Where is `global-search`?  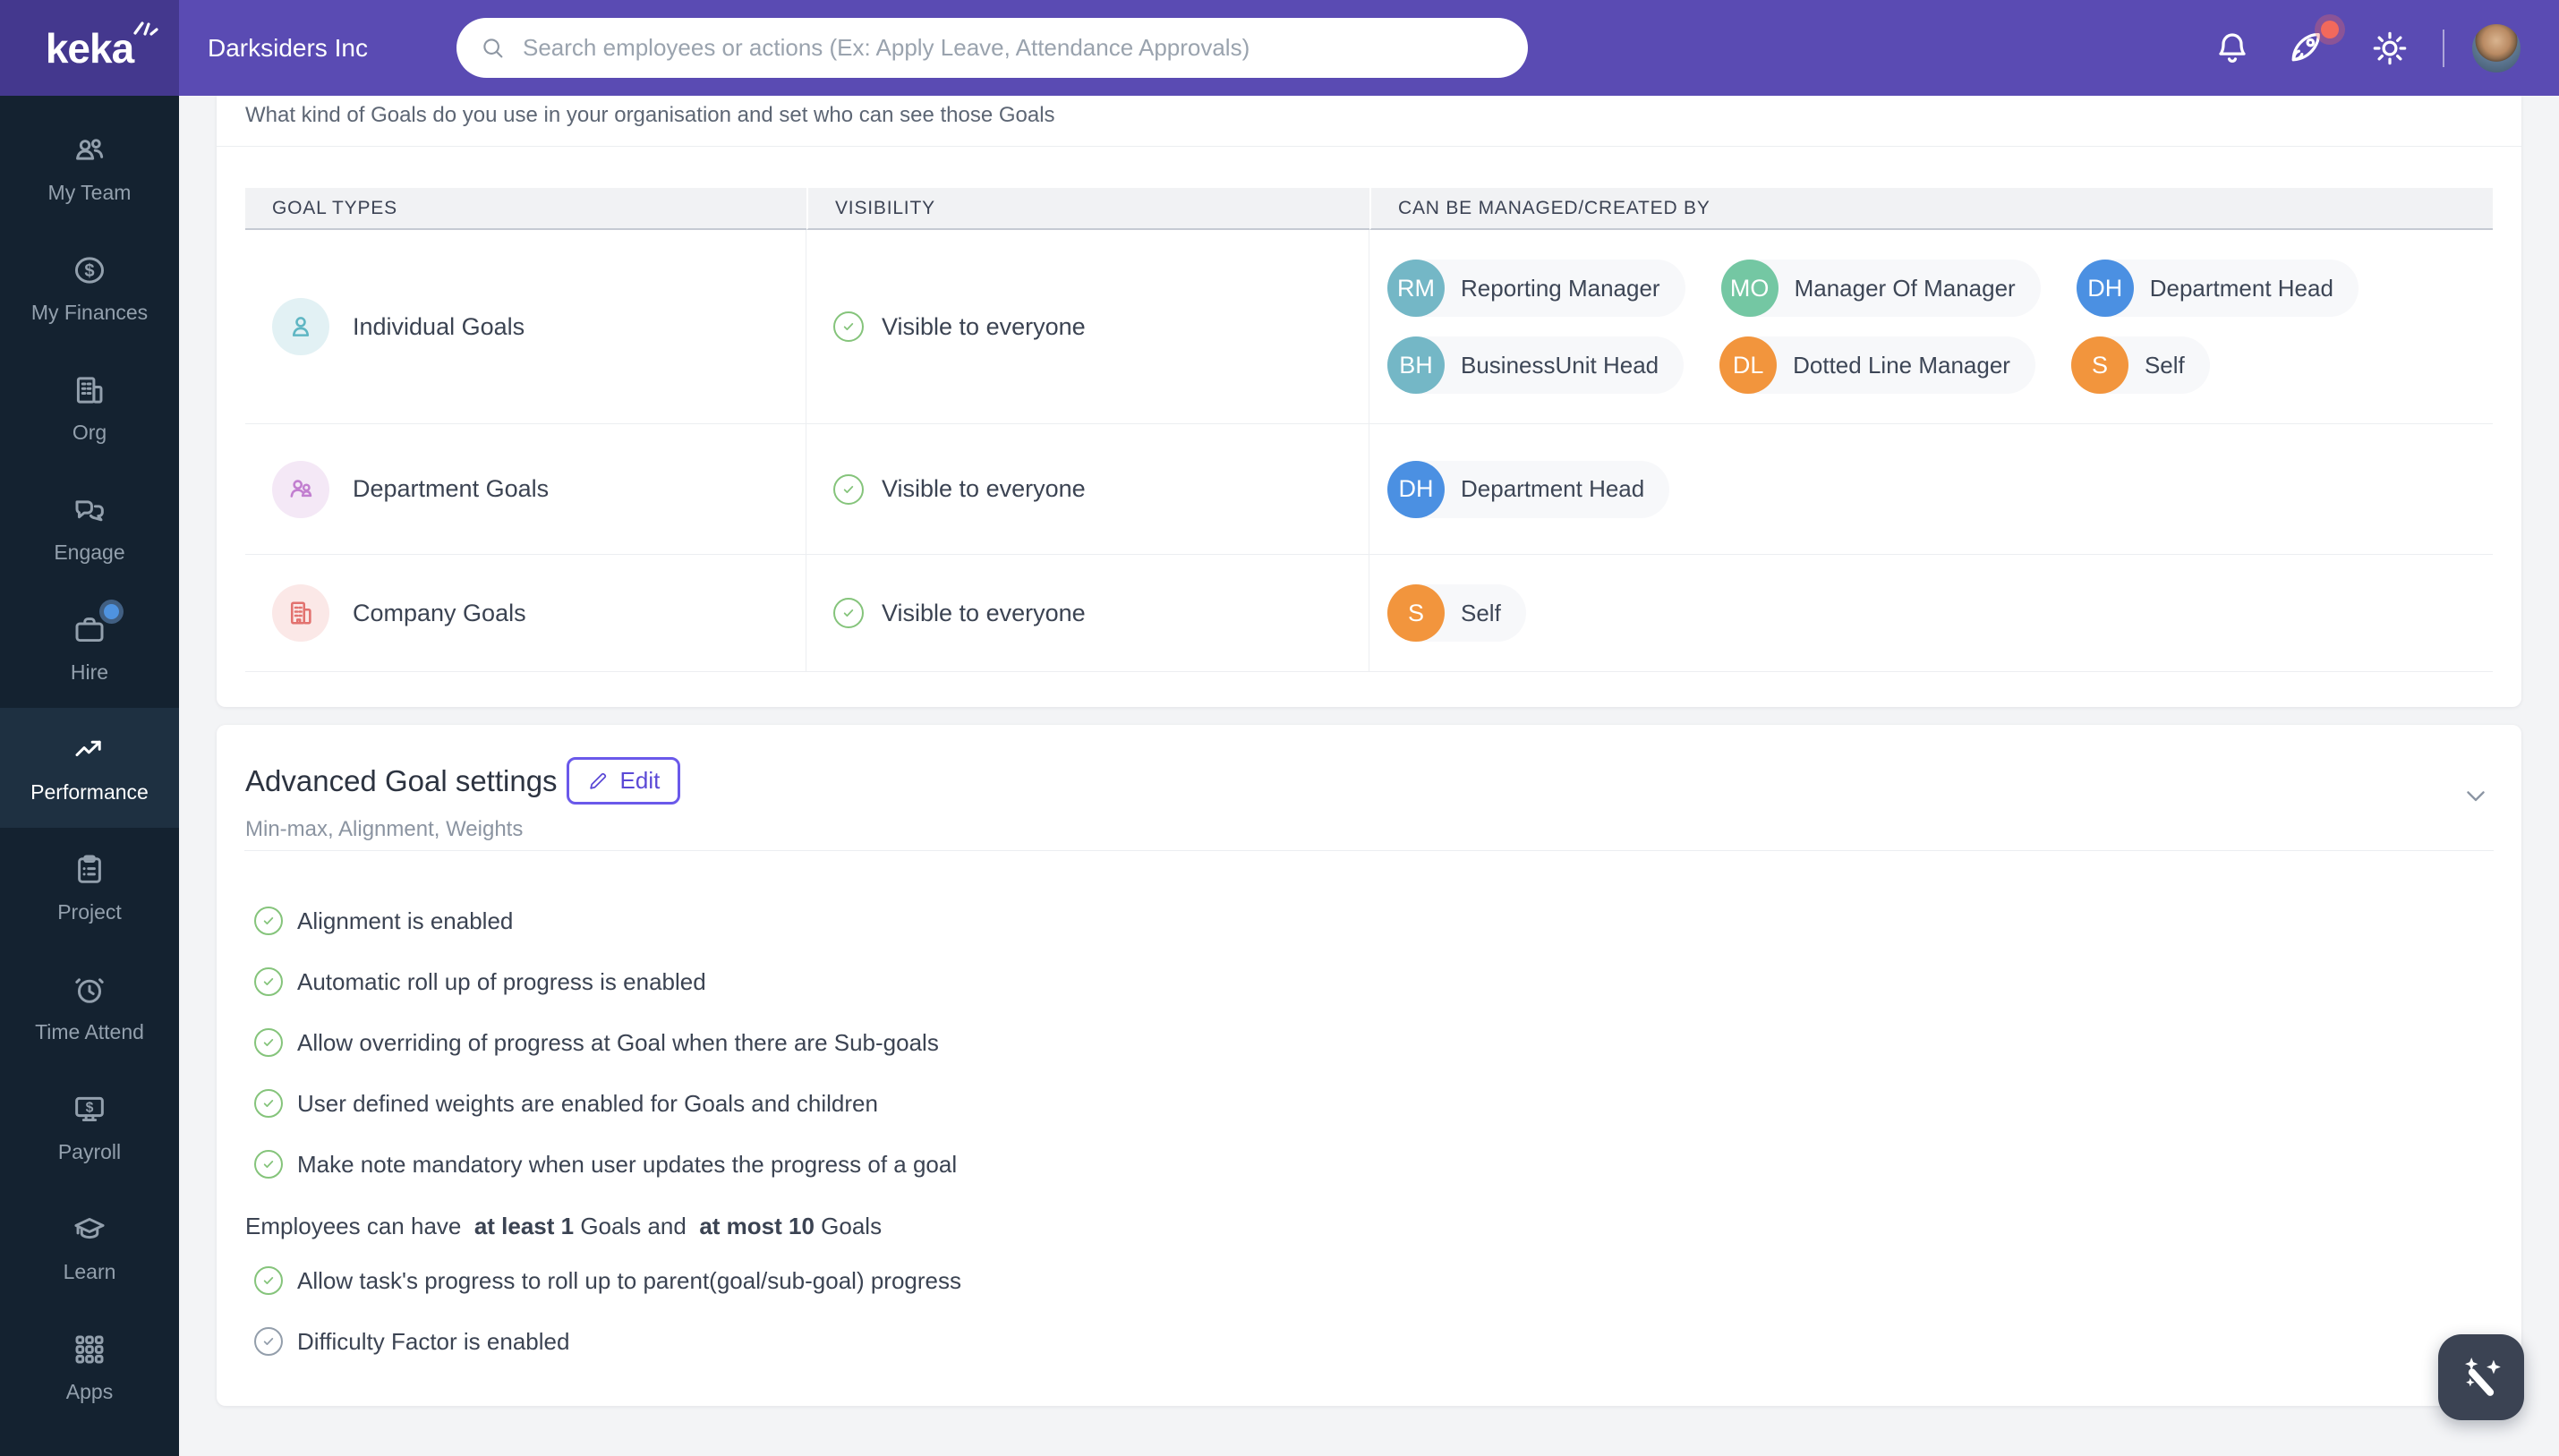
global-search is located at coordinates (992, 48).